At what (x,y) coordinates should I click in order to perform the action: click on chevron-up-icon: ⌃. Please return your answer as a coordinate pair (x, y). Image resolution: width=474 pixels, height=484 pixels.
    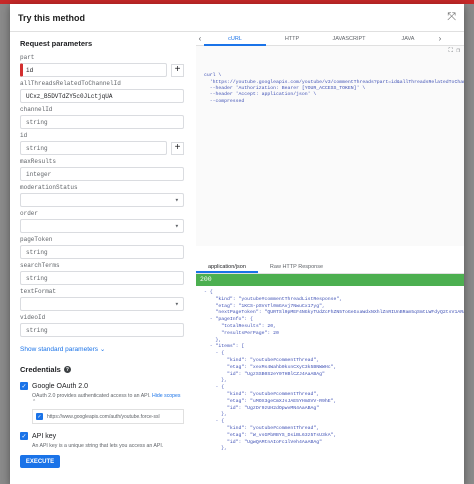
    Looking at the image, I should click on (34, 402).